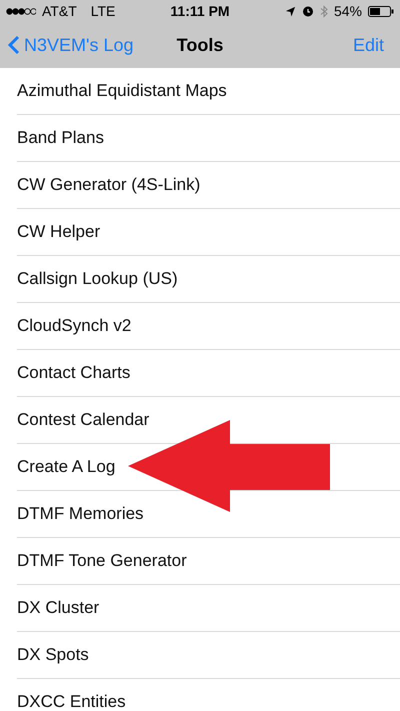 This screenshot has width=400, height=711. I want to click on tool-item: Contact Charts, so click(208, 373).